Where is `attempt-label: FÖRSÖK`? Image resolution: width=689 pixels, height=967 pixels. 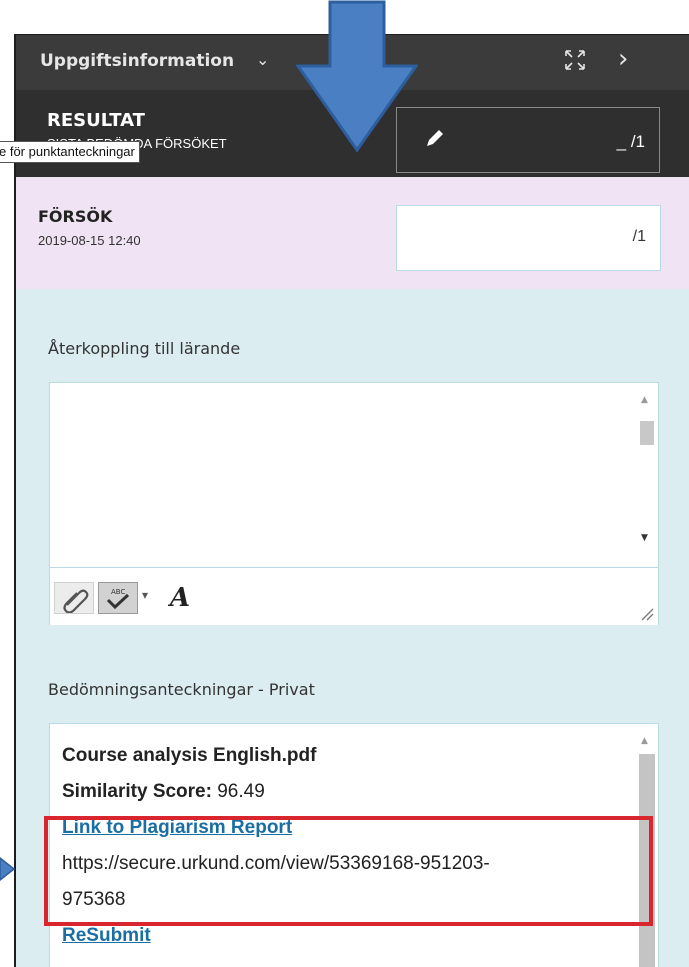 attempt-label: FÖRSÖK is located at coordinates (75, 216).